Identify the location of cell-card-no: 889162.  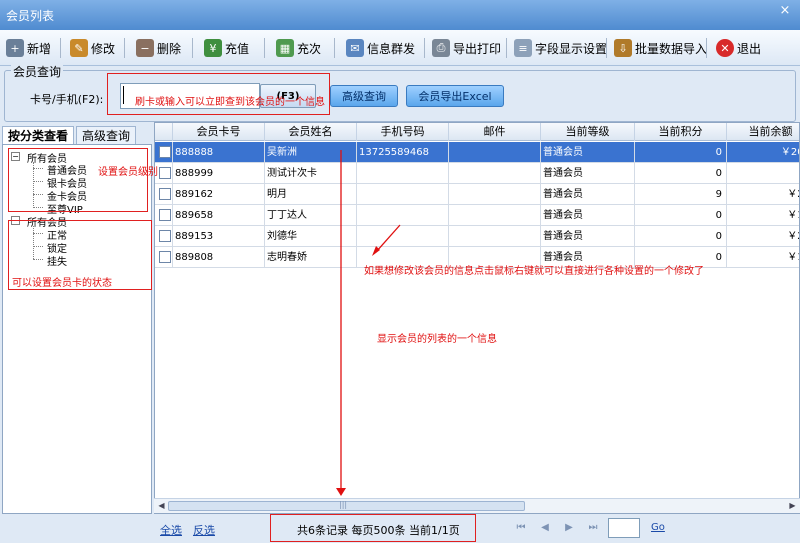
(219, 194).